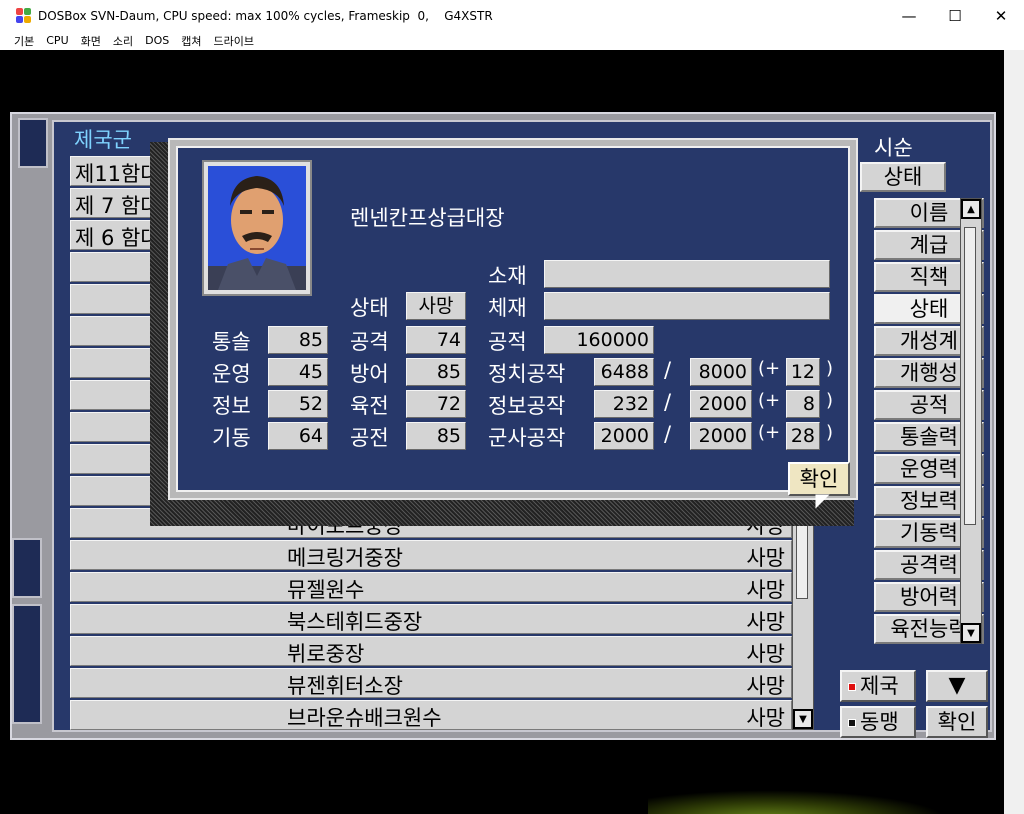 The image size is (1024, 814). I want to click on politics-op-plus: 12, so click(803, 372).